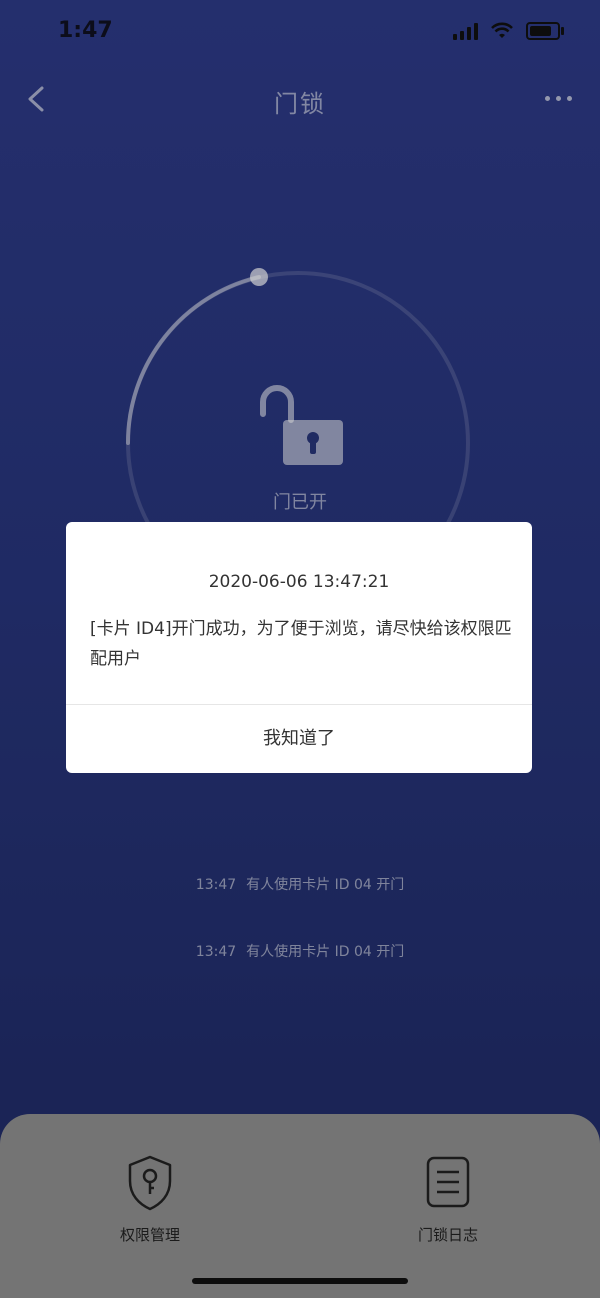 The height and width of the screenshot is (1298, 600). I want to click on dialog-message: [卡片 ID4]开门成功，为了便于浏览，请尽快给该权限匹配用户, so click(301, 644).